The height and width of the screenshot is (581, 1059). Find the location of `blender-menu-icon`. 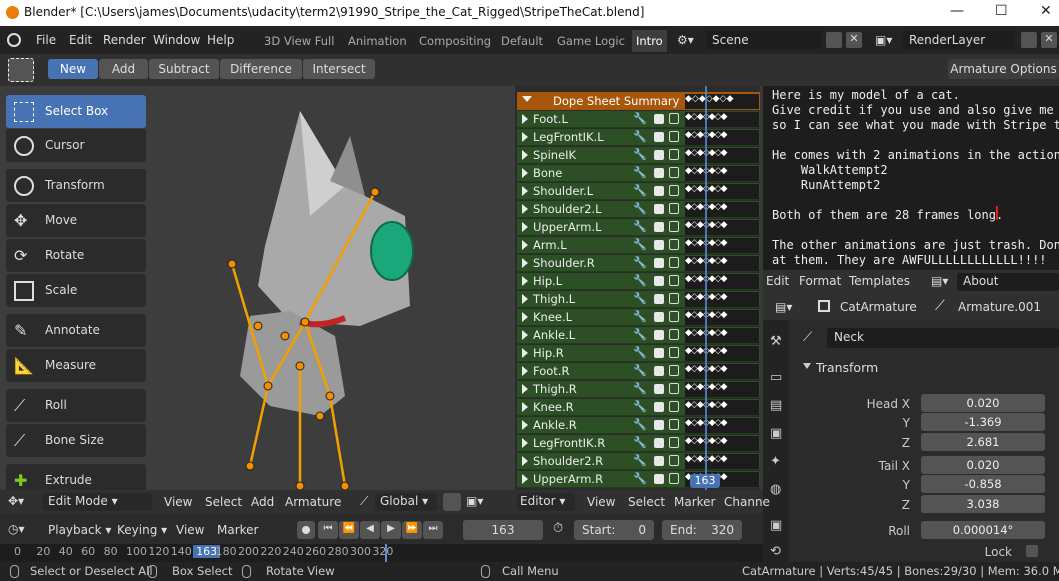

blender-menu-icon is located at coordinates (14, 40).